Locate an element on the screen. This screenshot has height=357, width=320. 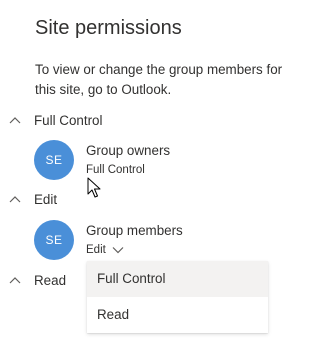
member-group-owners: SE Group owners Full Control is located at coordinates (169, 162).